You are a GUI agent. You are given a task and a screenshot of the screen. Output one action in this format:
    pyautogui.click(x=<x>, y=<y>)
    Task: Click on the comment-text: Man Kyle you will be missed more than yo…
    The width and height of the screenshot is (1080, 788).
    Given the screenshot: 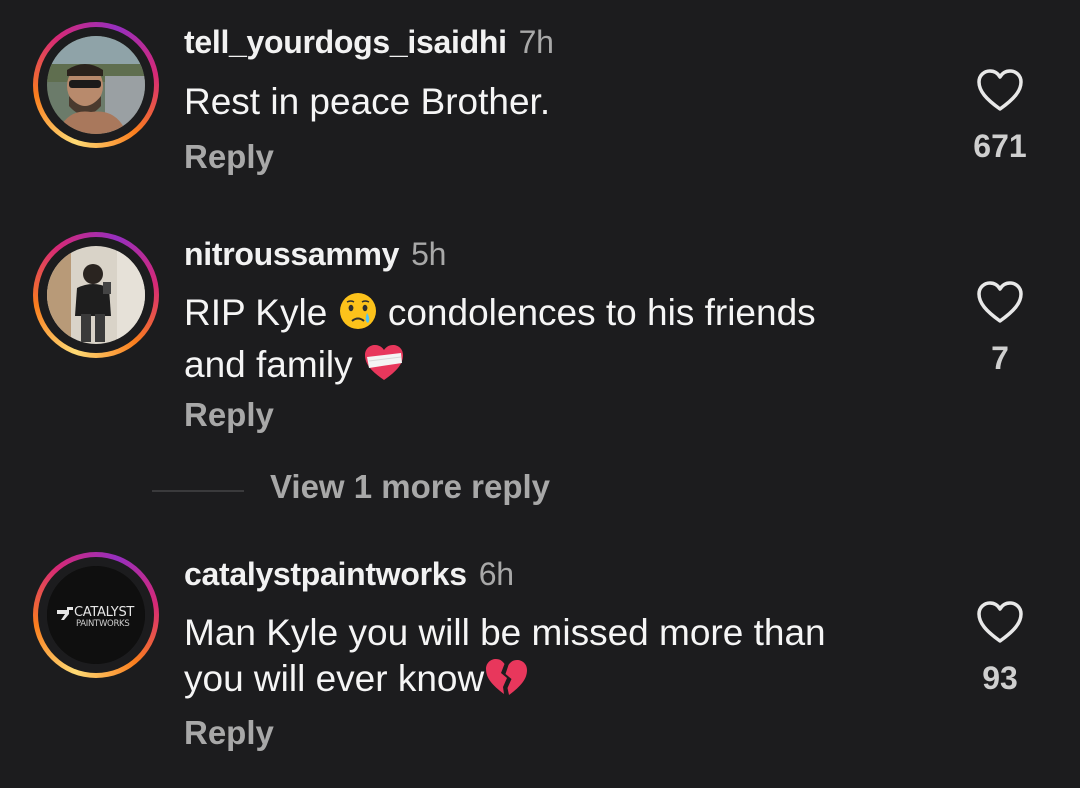 What is the action you would take?
    pyautogui.click(x=544, y=659)
    